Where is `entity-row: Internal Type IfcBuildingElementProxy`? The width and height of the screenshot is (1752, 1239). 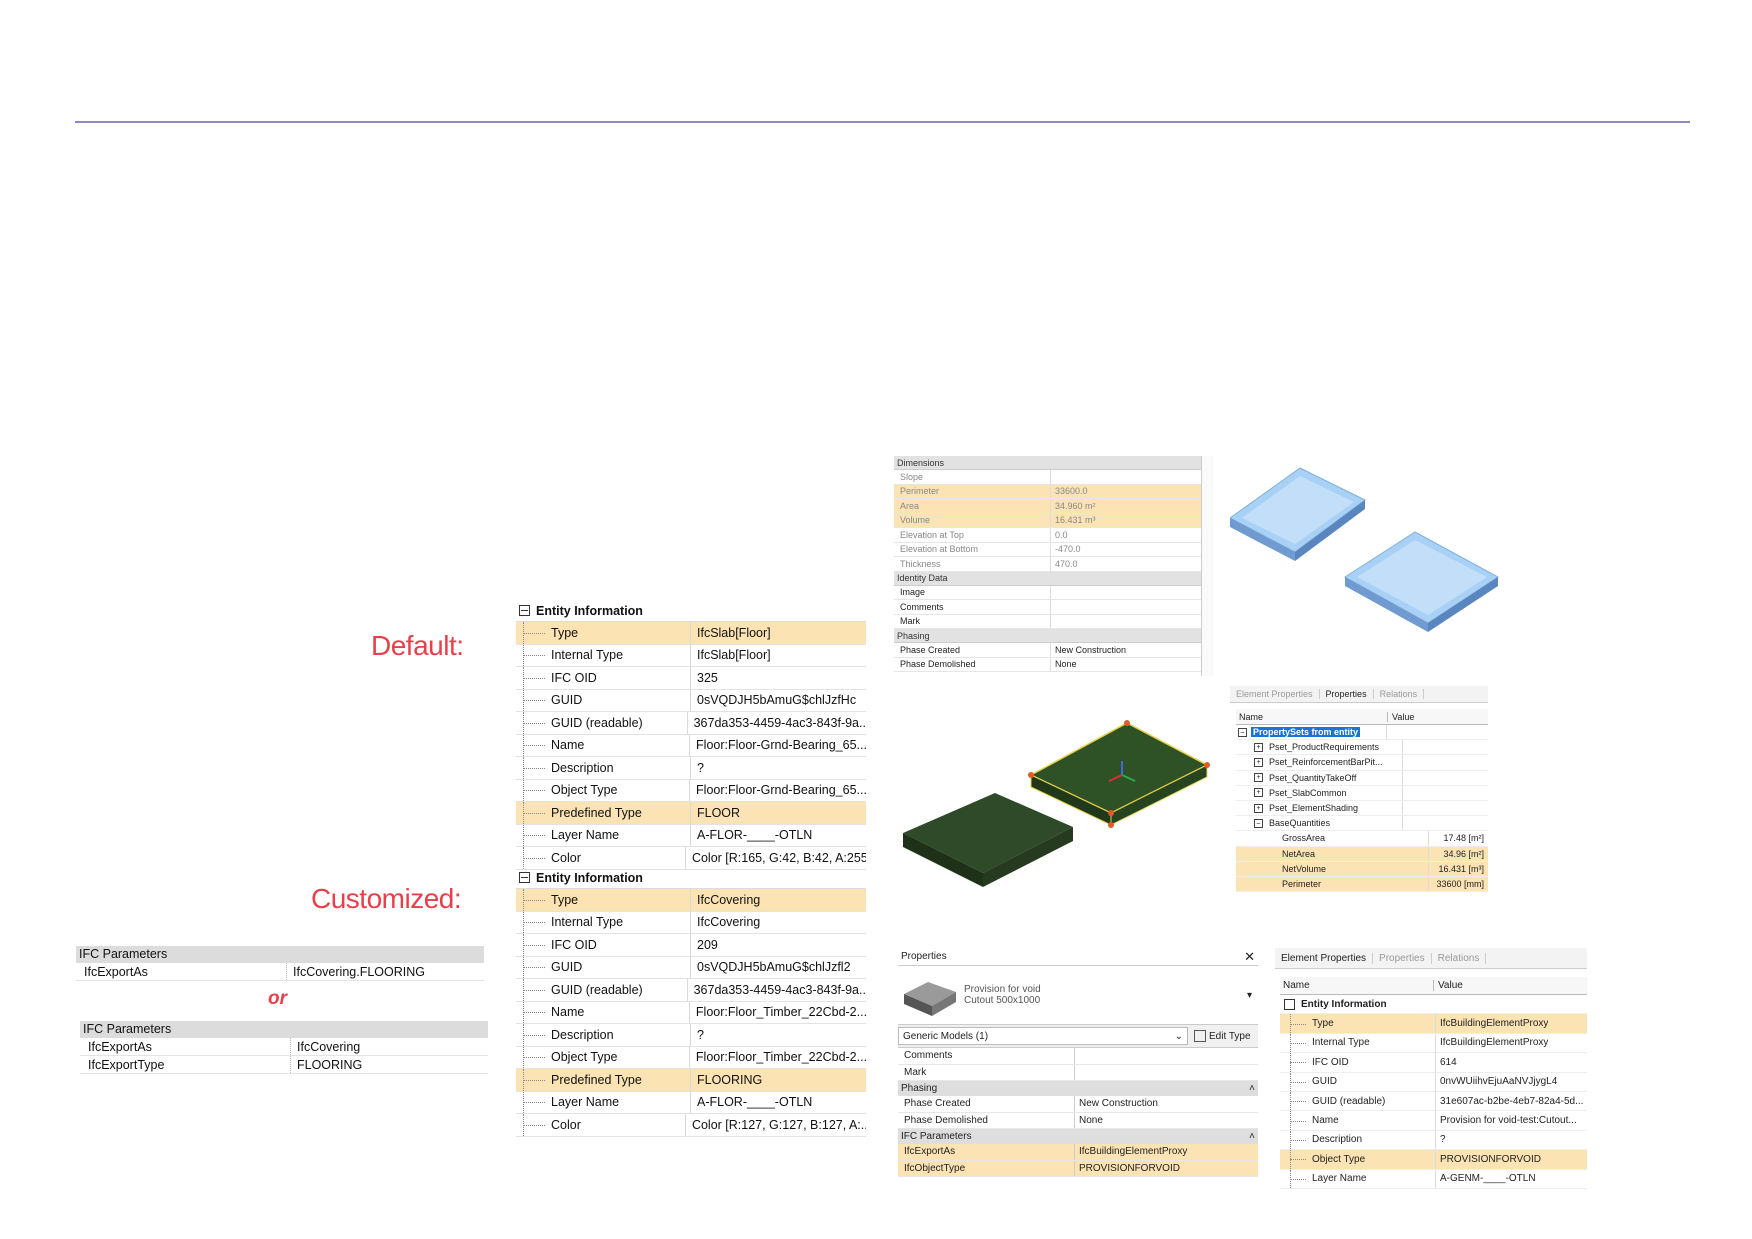
entity-row: Internal Type IfcBuildingElementProxy is located at coordinates (1433, 1043).